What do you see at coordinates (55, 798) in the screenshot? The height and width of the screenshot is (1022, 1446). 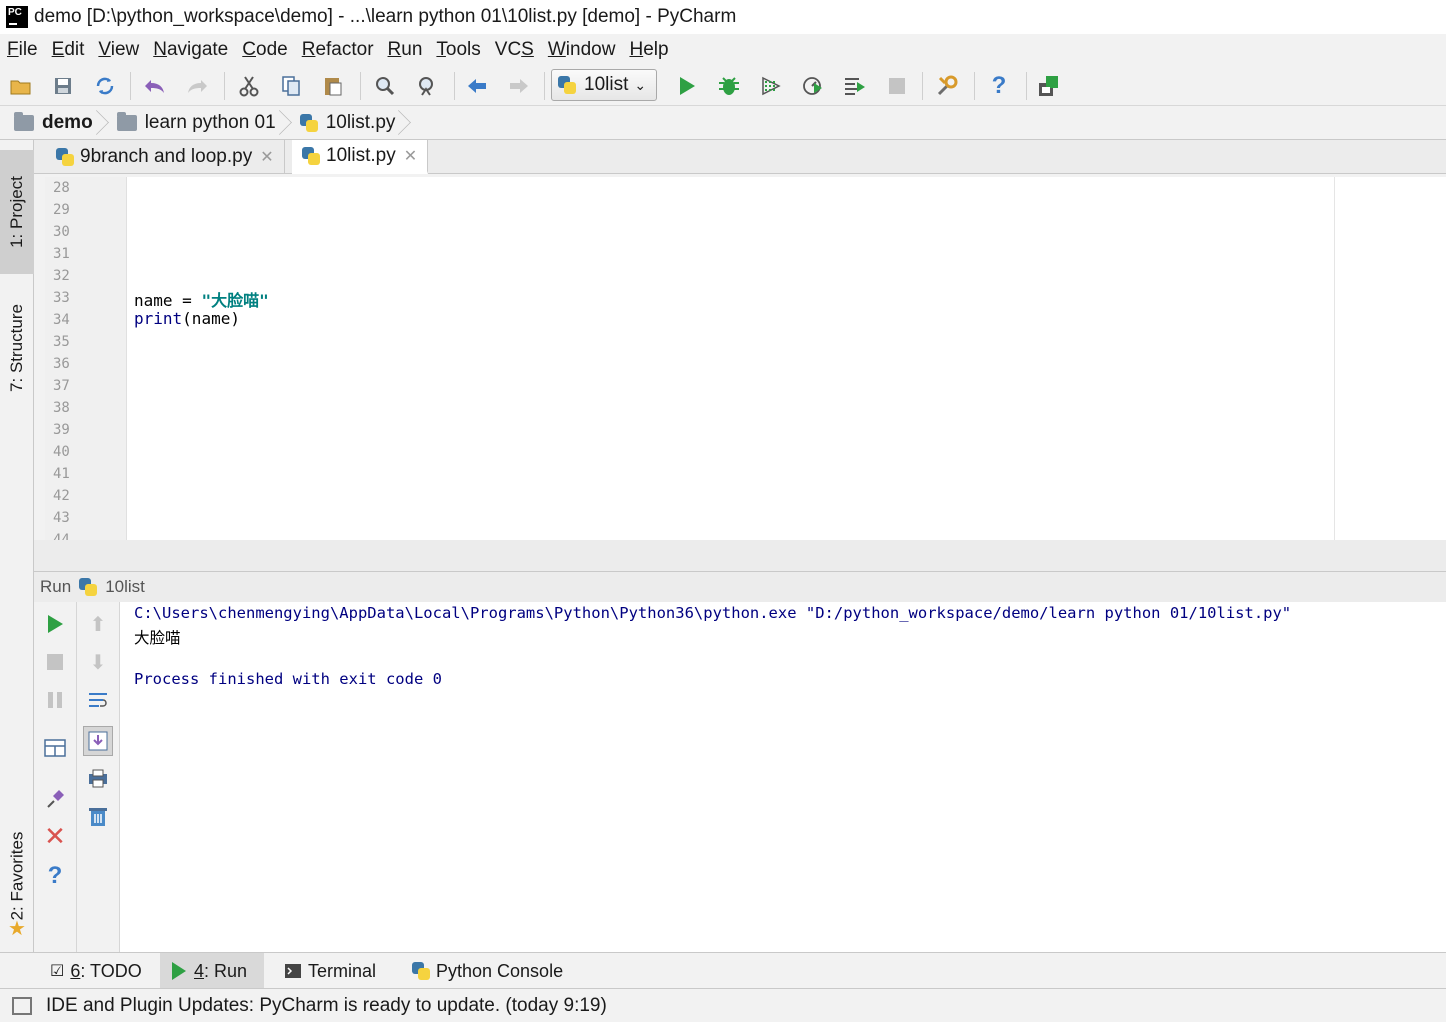 I see `pin-icon` at bounding box center [55, 798].